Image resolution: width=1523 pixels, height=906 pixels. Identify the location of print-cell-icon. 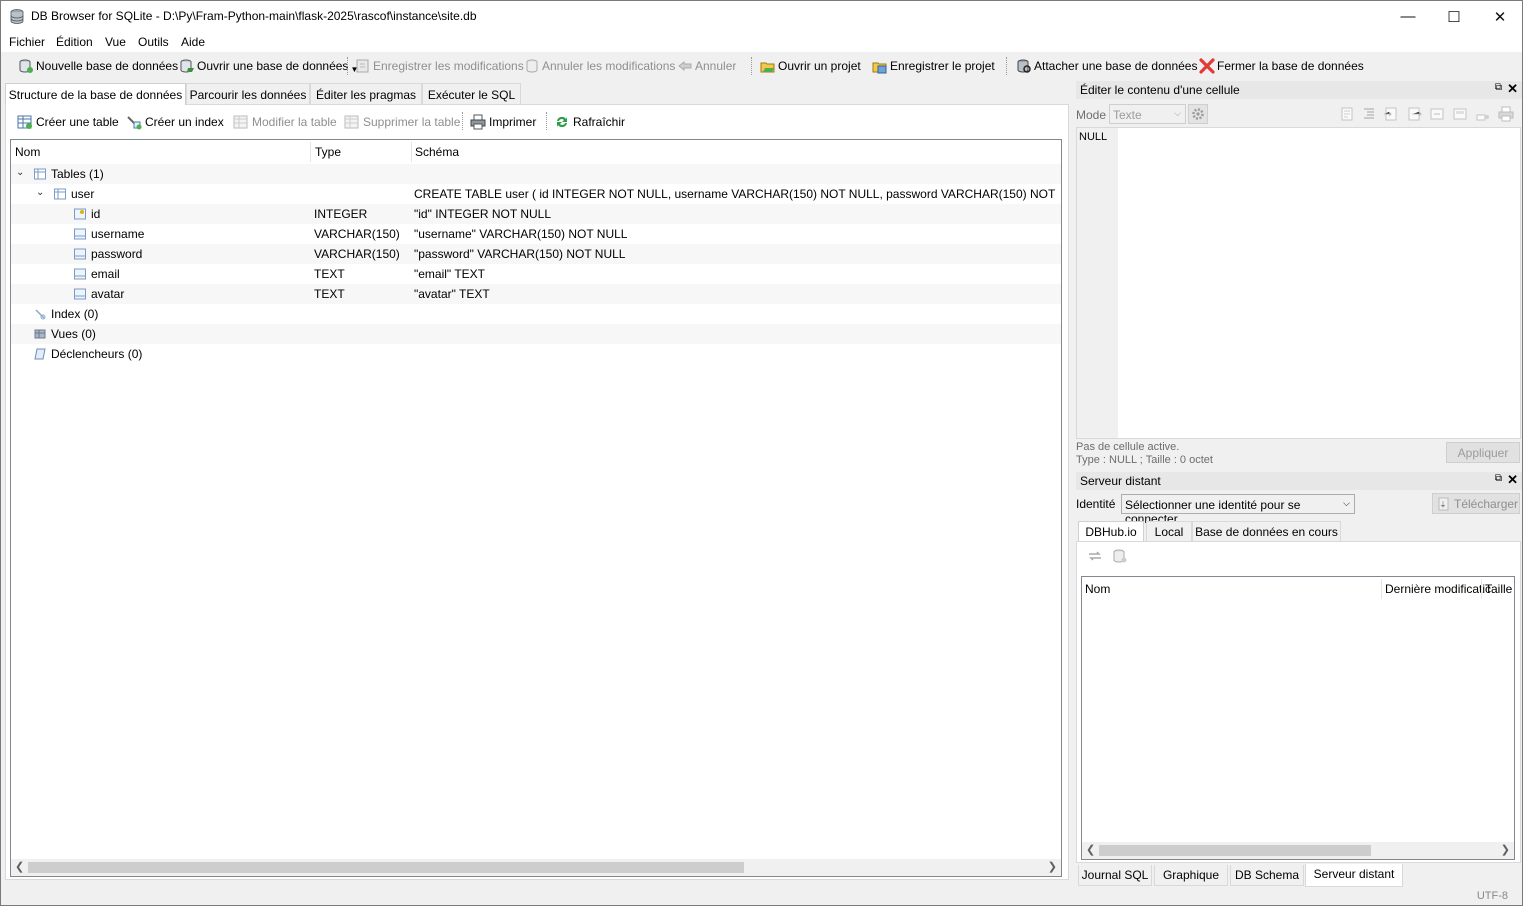
(1506, 114).